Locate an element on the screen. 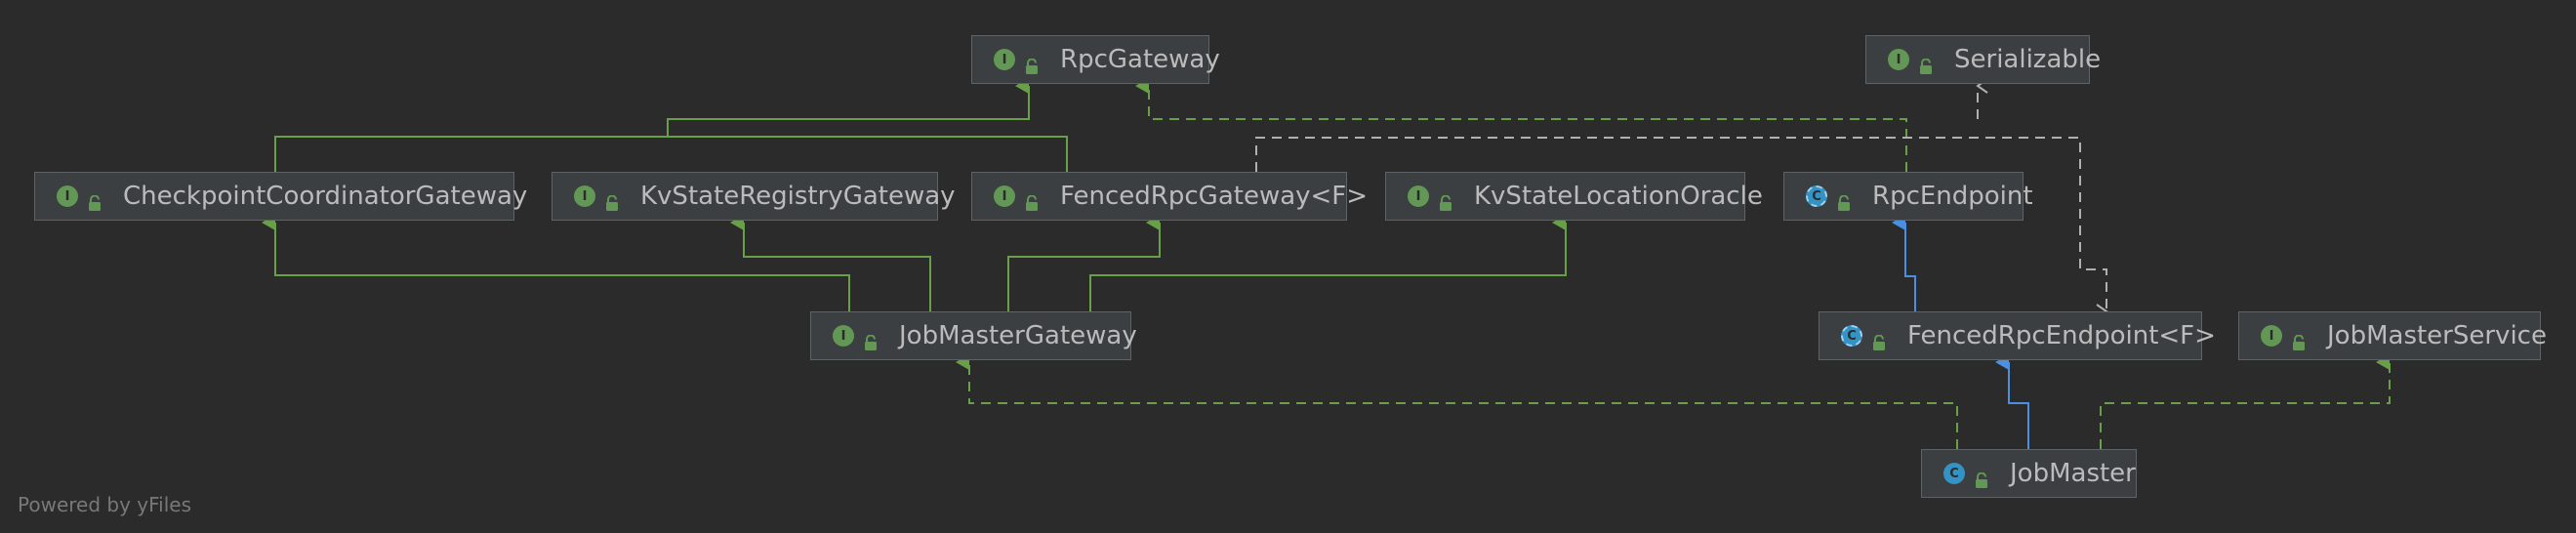 This screenshot has width=2576, height=533. node-fenced-rpc-gateway: I FencedRpcGateway<F> is located at coordinates (1169, 196).